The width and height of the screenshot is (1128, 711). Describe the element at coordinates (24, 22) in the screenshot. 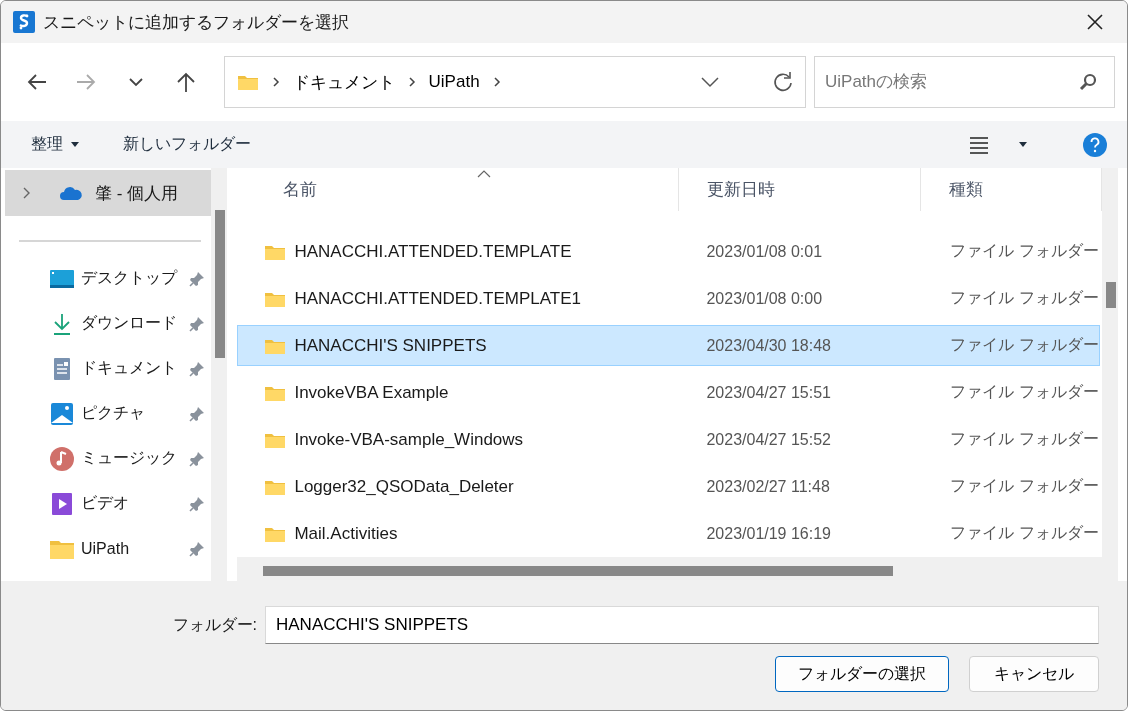

I see `app-icon` at that location.